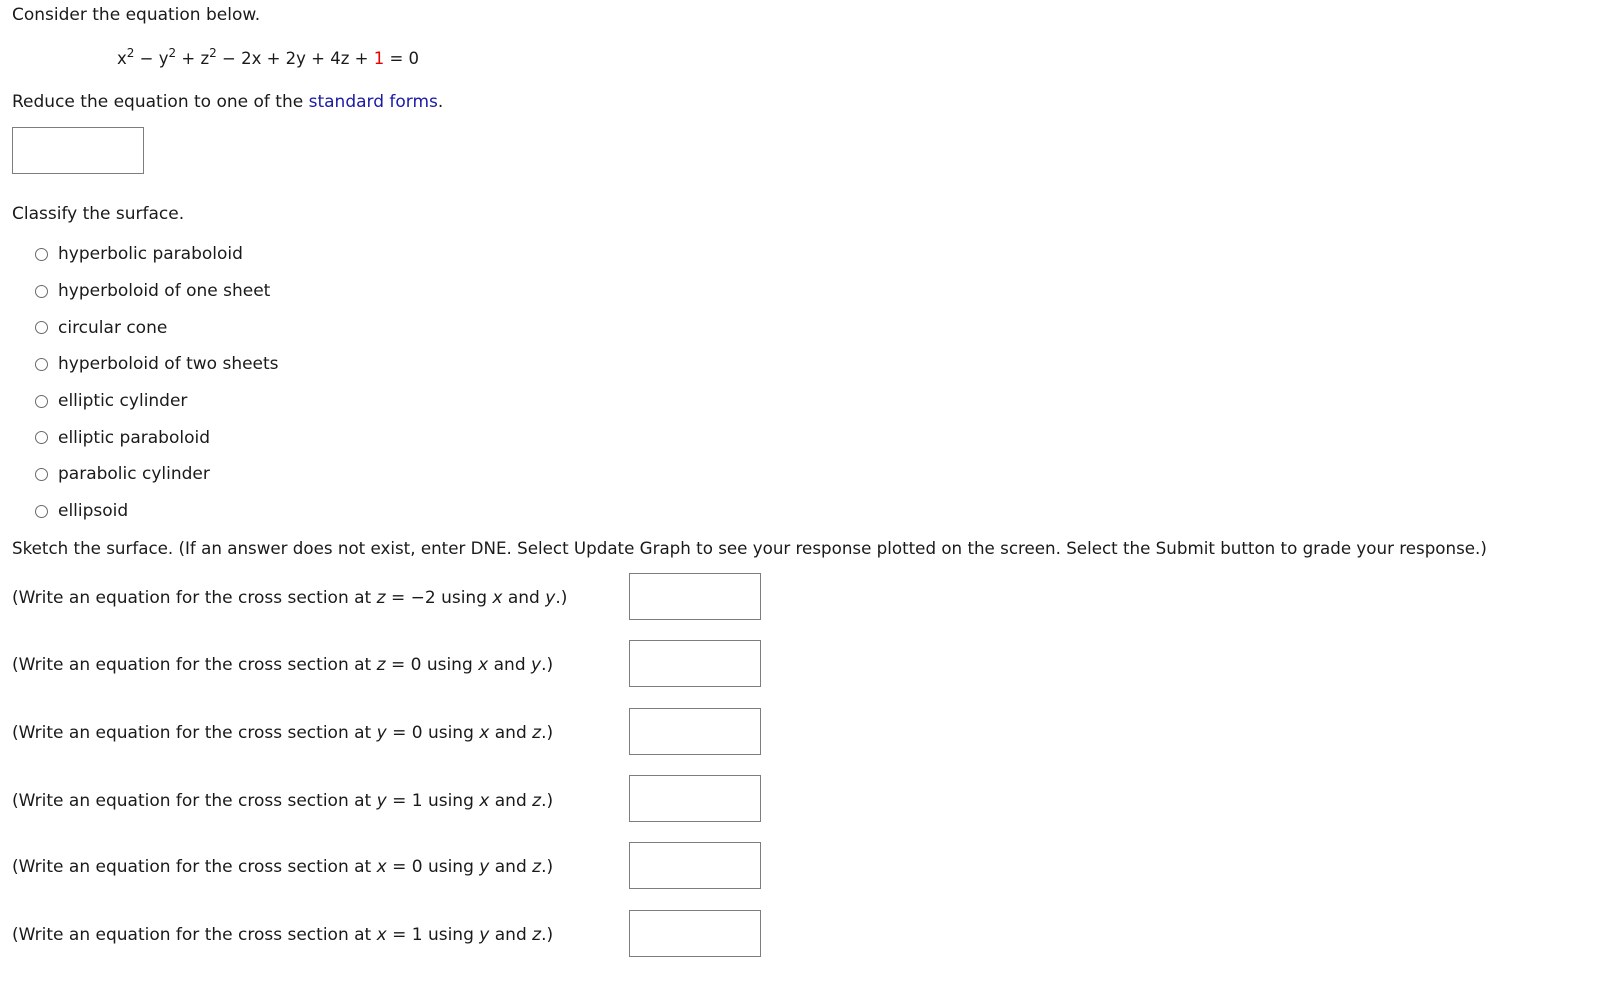  I want to click on standard-form-input, so click(78, 150).